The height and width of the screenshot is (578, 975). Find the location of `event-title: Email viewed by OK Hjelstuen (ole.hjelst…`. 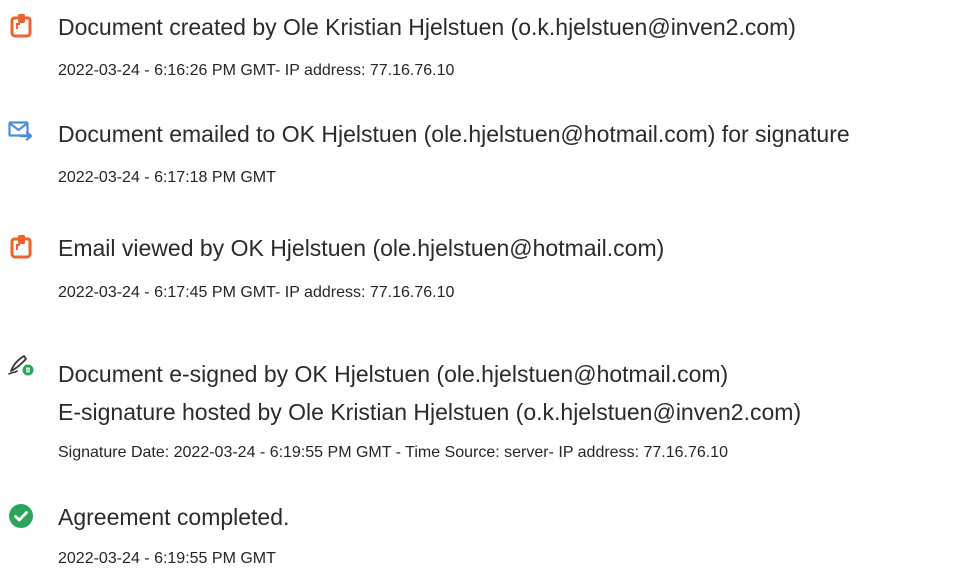

event-title: Email viewed by OK Hjelstuen (ole.hjelst… is located at coordinates (361, 248).